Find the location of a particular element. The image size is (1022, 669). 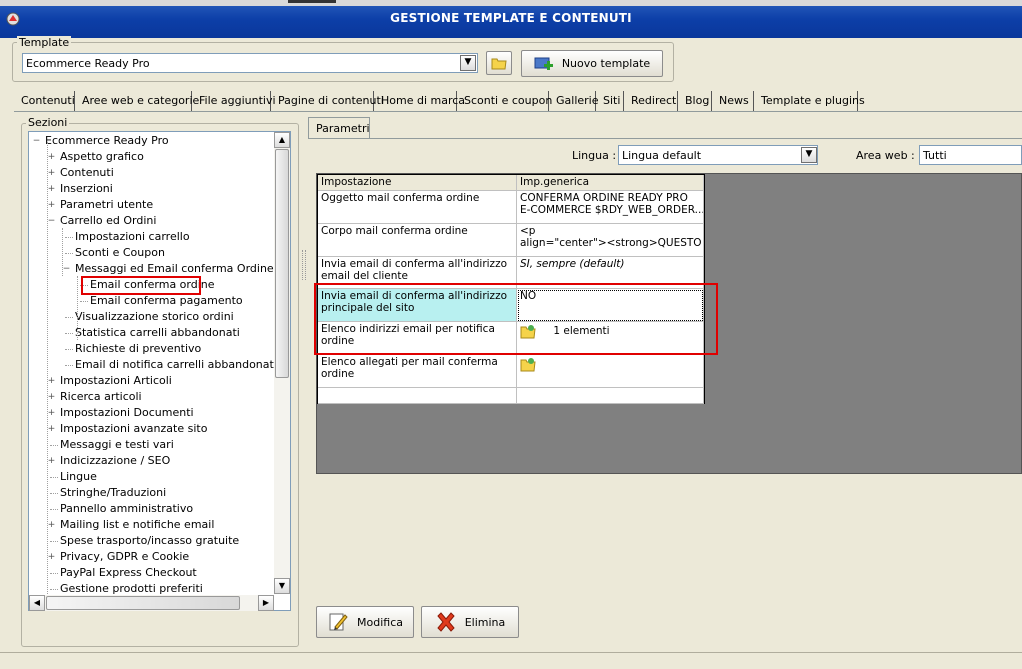

tree-item: Inserzioni is located at coordinates (86, 189).